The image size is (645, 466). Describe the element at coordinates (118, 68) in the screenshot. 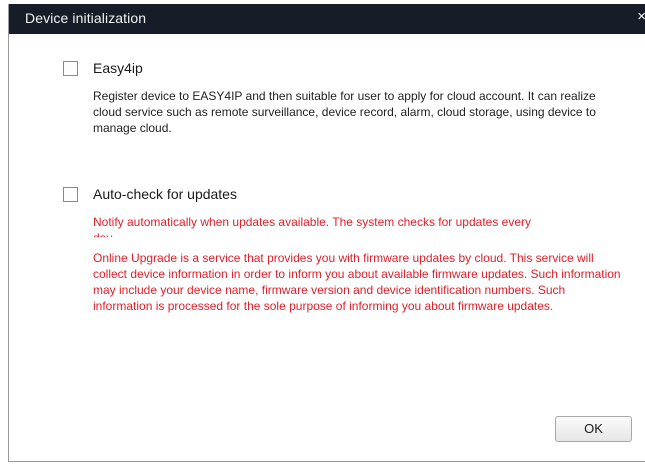

I see `easy4ip-label: Easy4ip` at that location.